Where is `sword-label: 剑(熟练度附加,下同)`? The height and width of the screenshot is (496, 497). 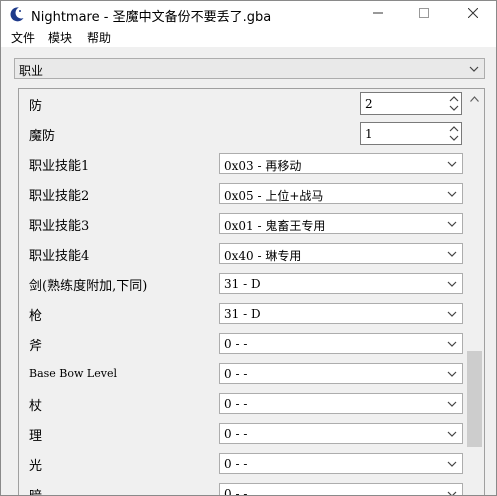
sword-label: 剑(熟练度附加,下同) is located at coordinates (88, 286).